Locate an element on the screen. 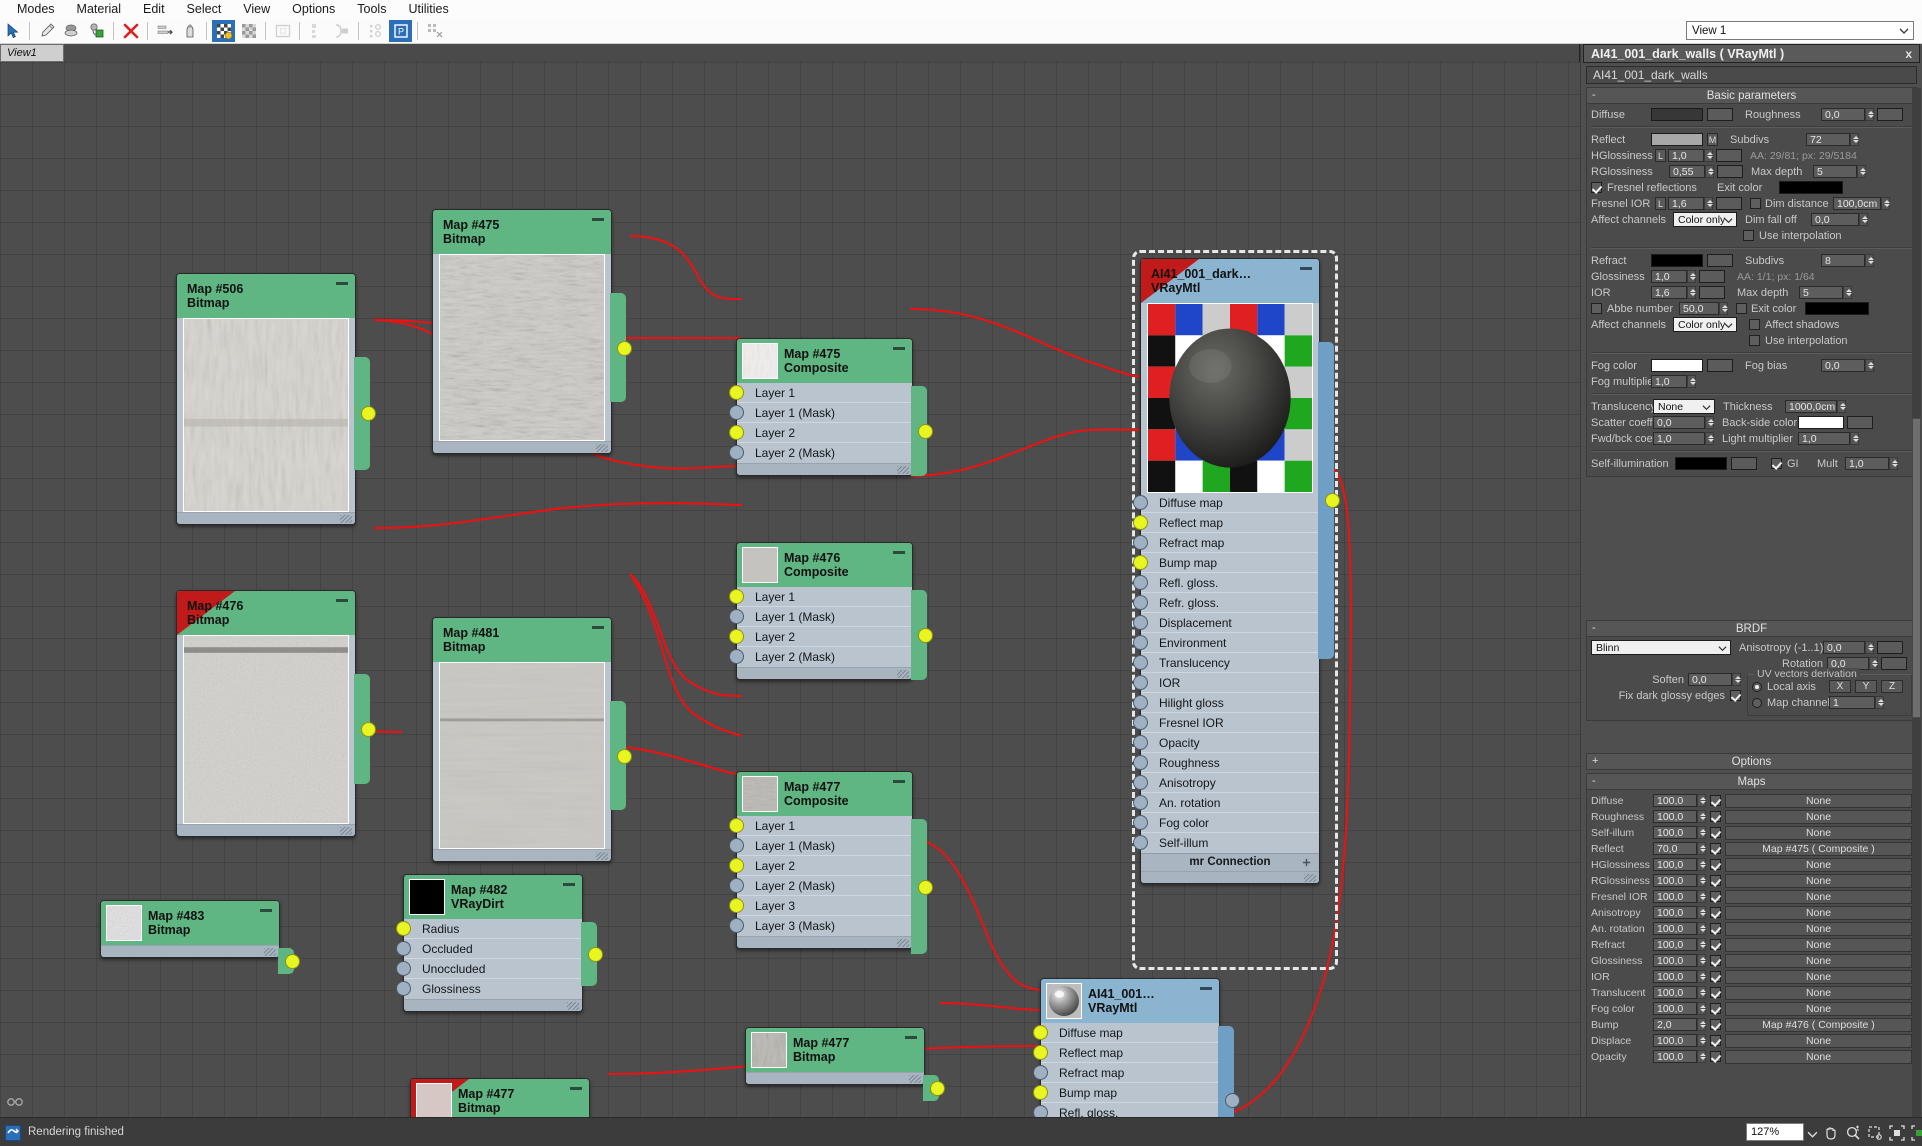 The width and height of the screenshot is (1922, 1146). refract-glossiness-spinner is located at coordinates (1691, 276).